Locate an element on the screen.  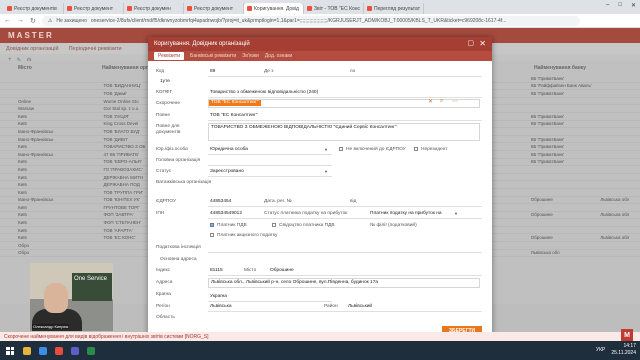
area-label: Область is located at coordinates (165, 317).